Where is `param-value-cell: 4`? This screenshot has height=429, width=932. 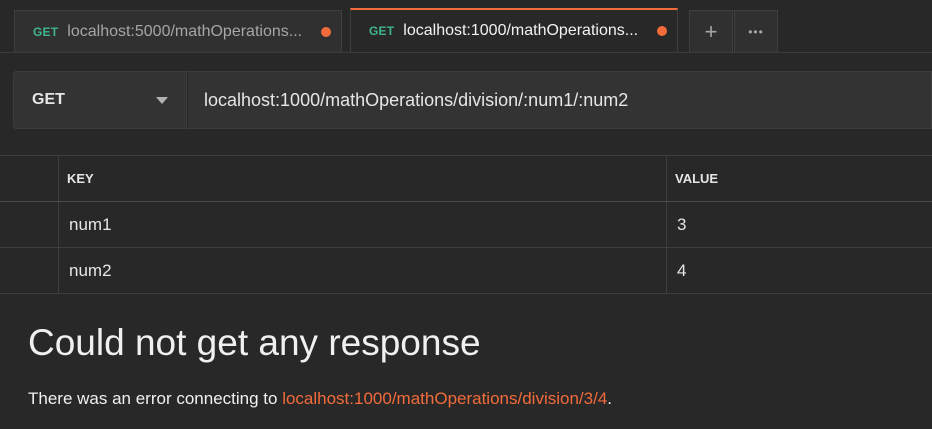 param-value-cell: 4 is located at coordinates (799, 270).